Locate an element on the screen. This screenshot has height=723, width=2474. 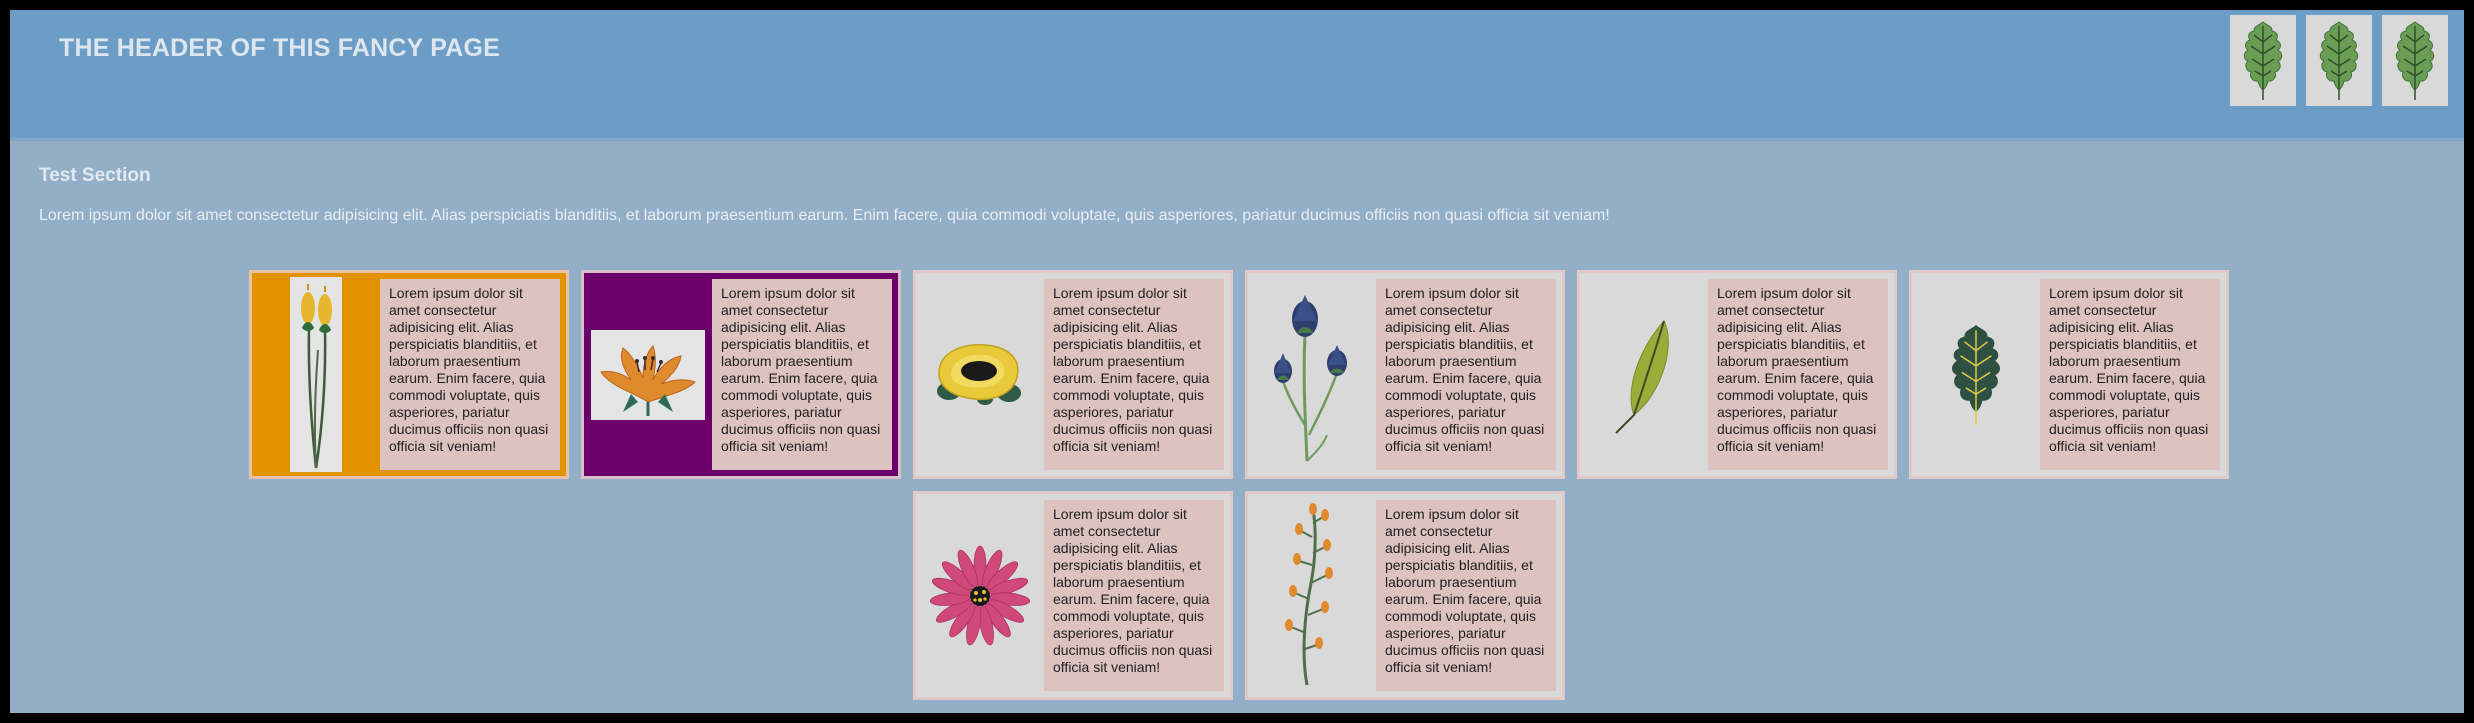
oak-leaf-illustration is located at coordinates (1976, 374).